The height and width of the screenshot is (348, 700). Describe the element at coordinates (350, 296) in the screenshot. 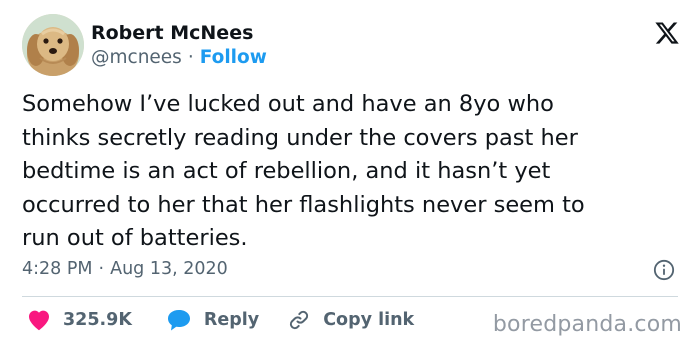

I see `divider` at that location.